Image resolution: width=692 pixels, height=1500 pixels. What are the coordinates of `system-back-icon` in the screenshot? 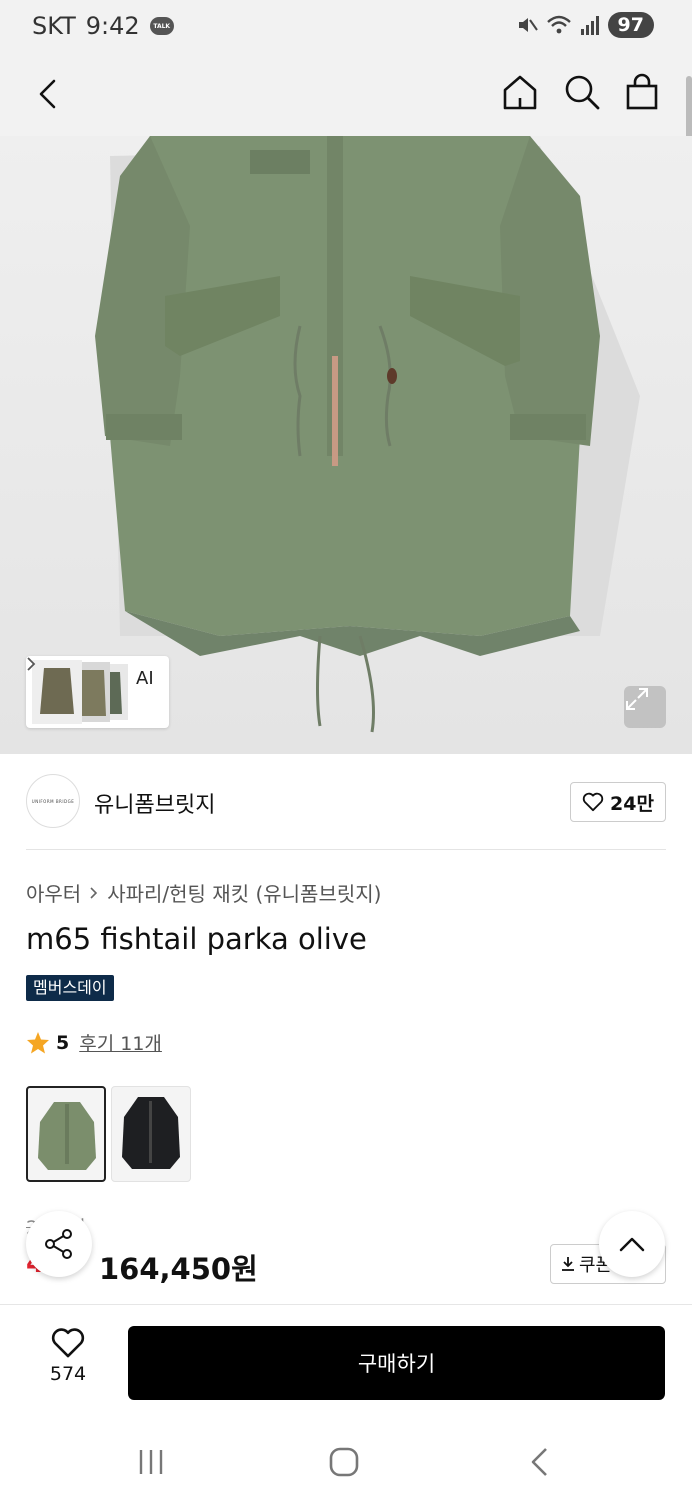 It's located at (540, 1462).